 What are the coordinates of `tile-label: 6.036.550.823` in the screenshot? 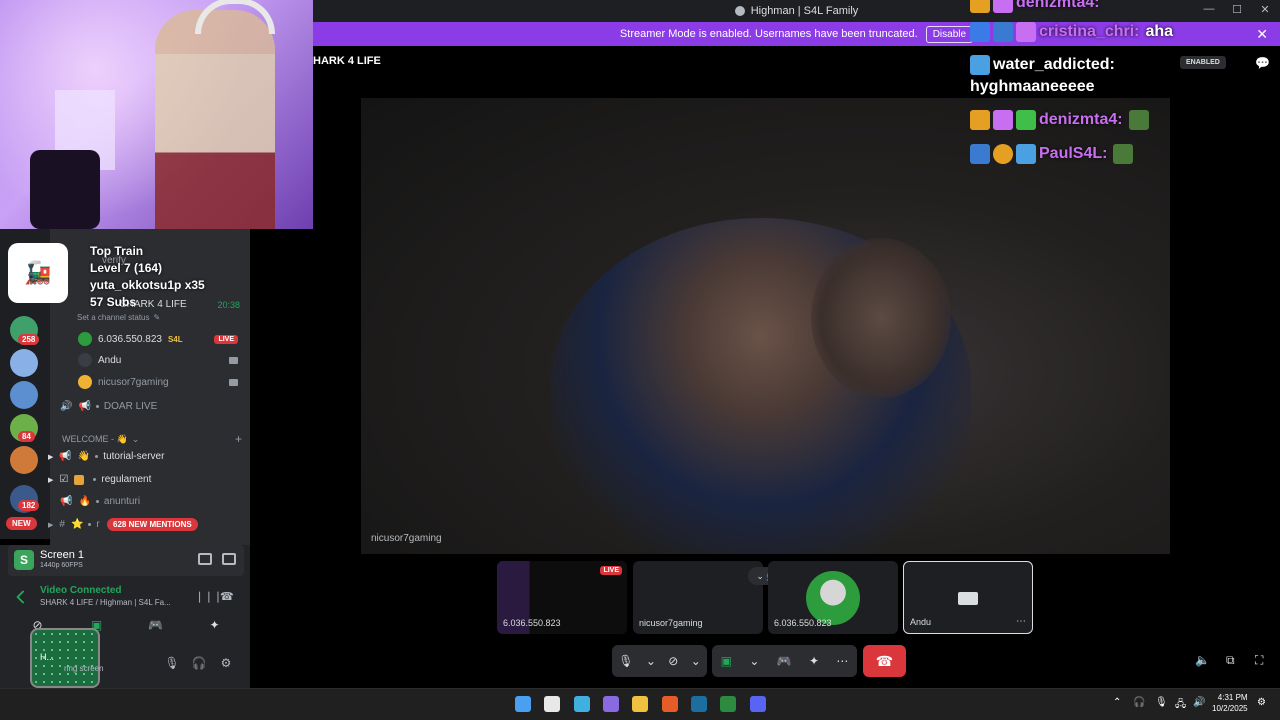 It's located at (532, 623).